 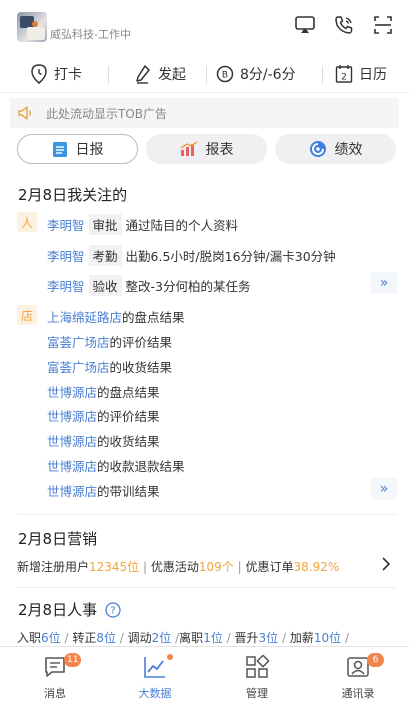 I want to click on people-tag: 人, so click(x=27, y=222).